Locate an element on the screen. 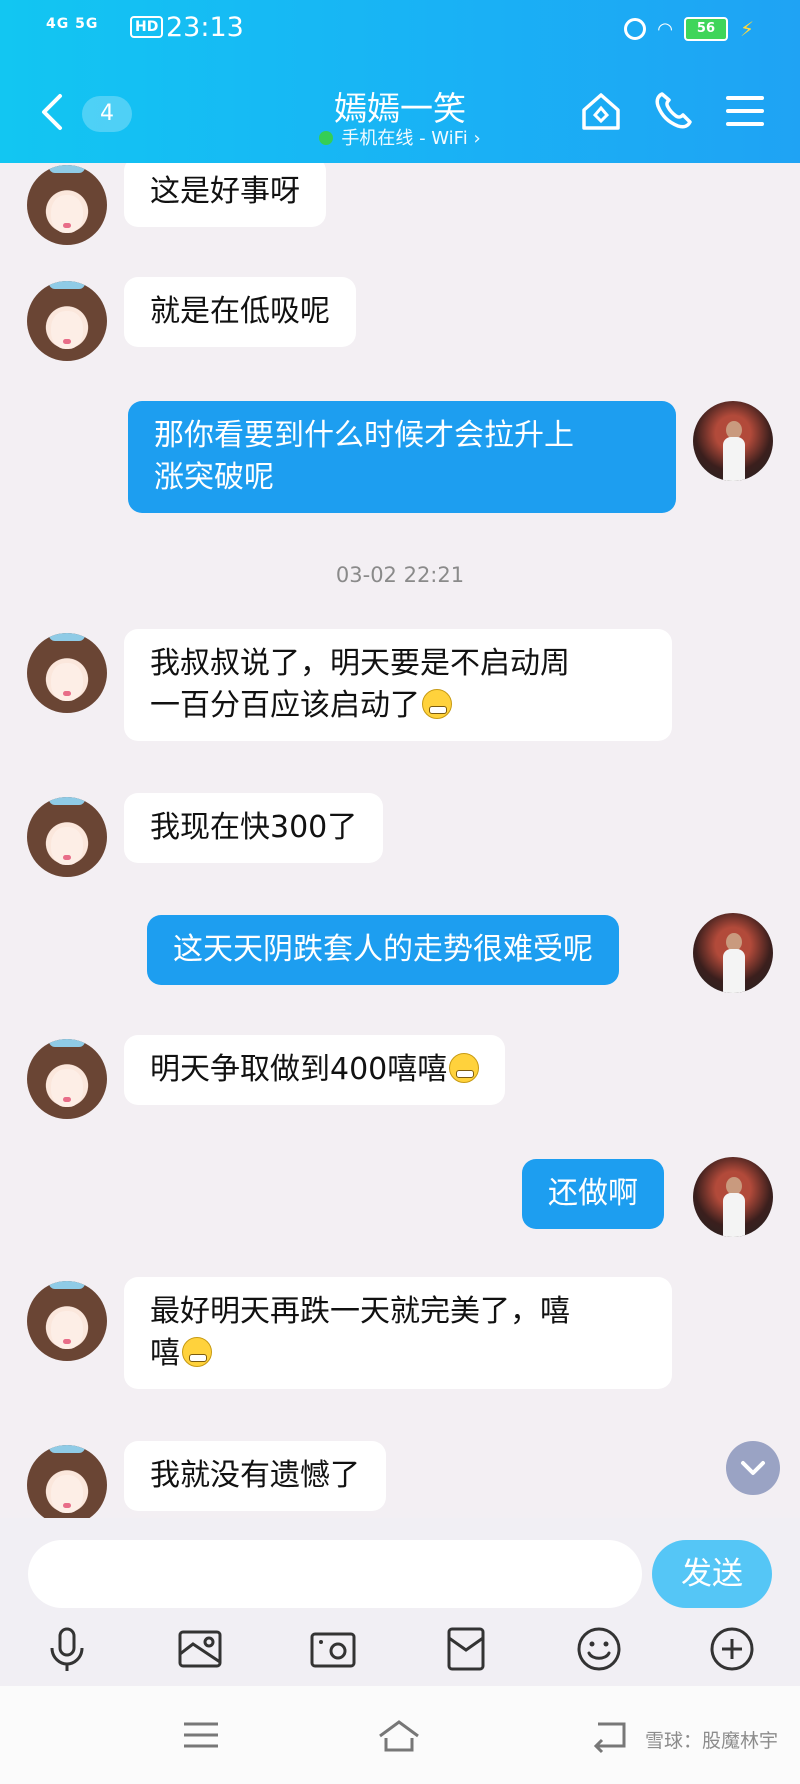  status-icons: ◠ 56 ⚡ is located at coordinates (689, 29).